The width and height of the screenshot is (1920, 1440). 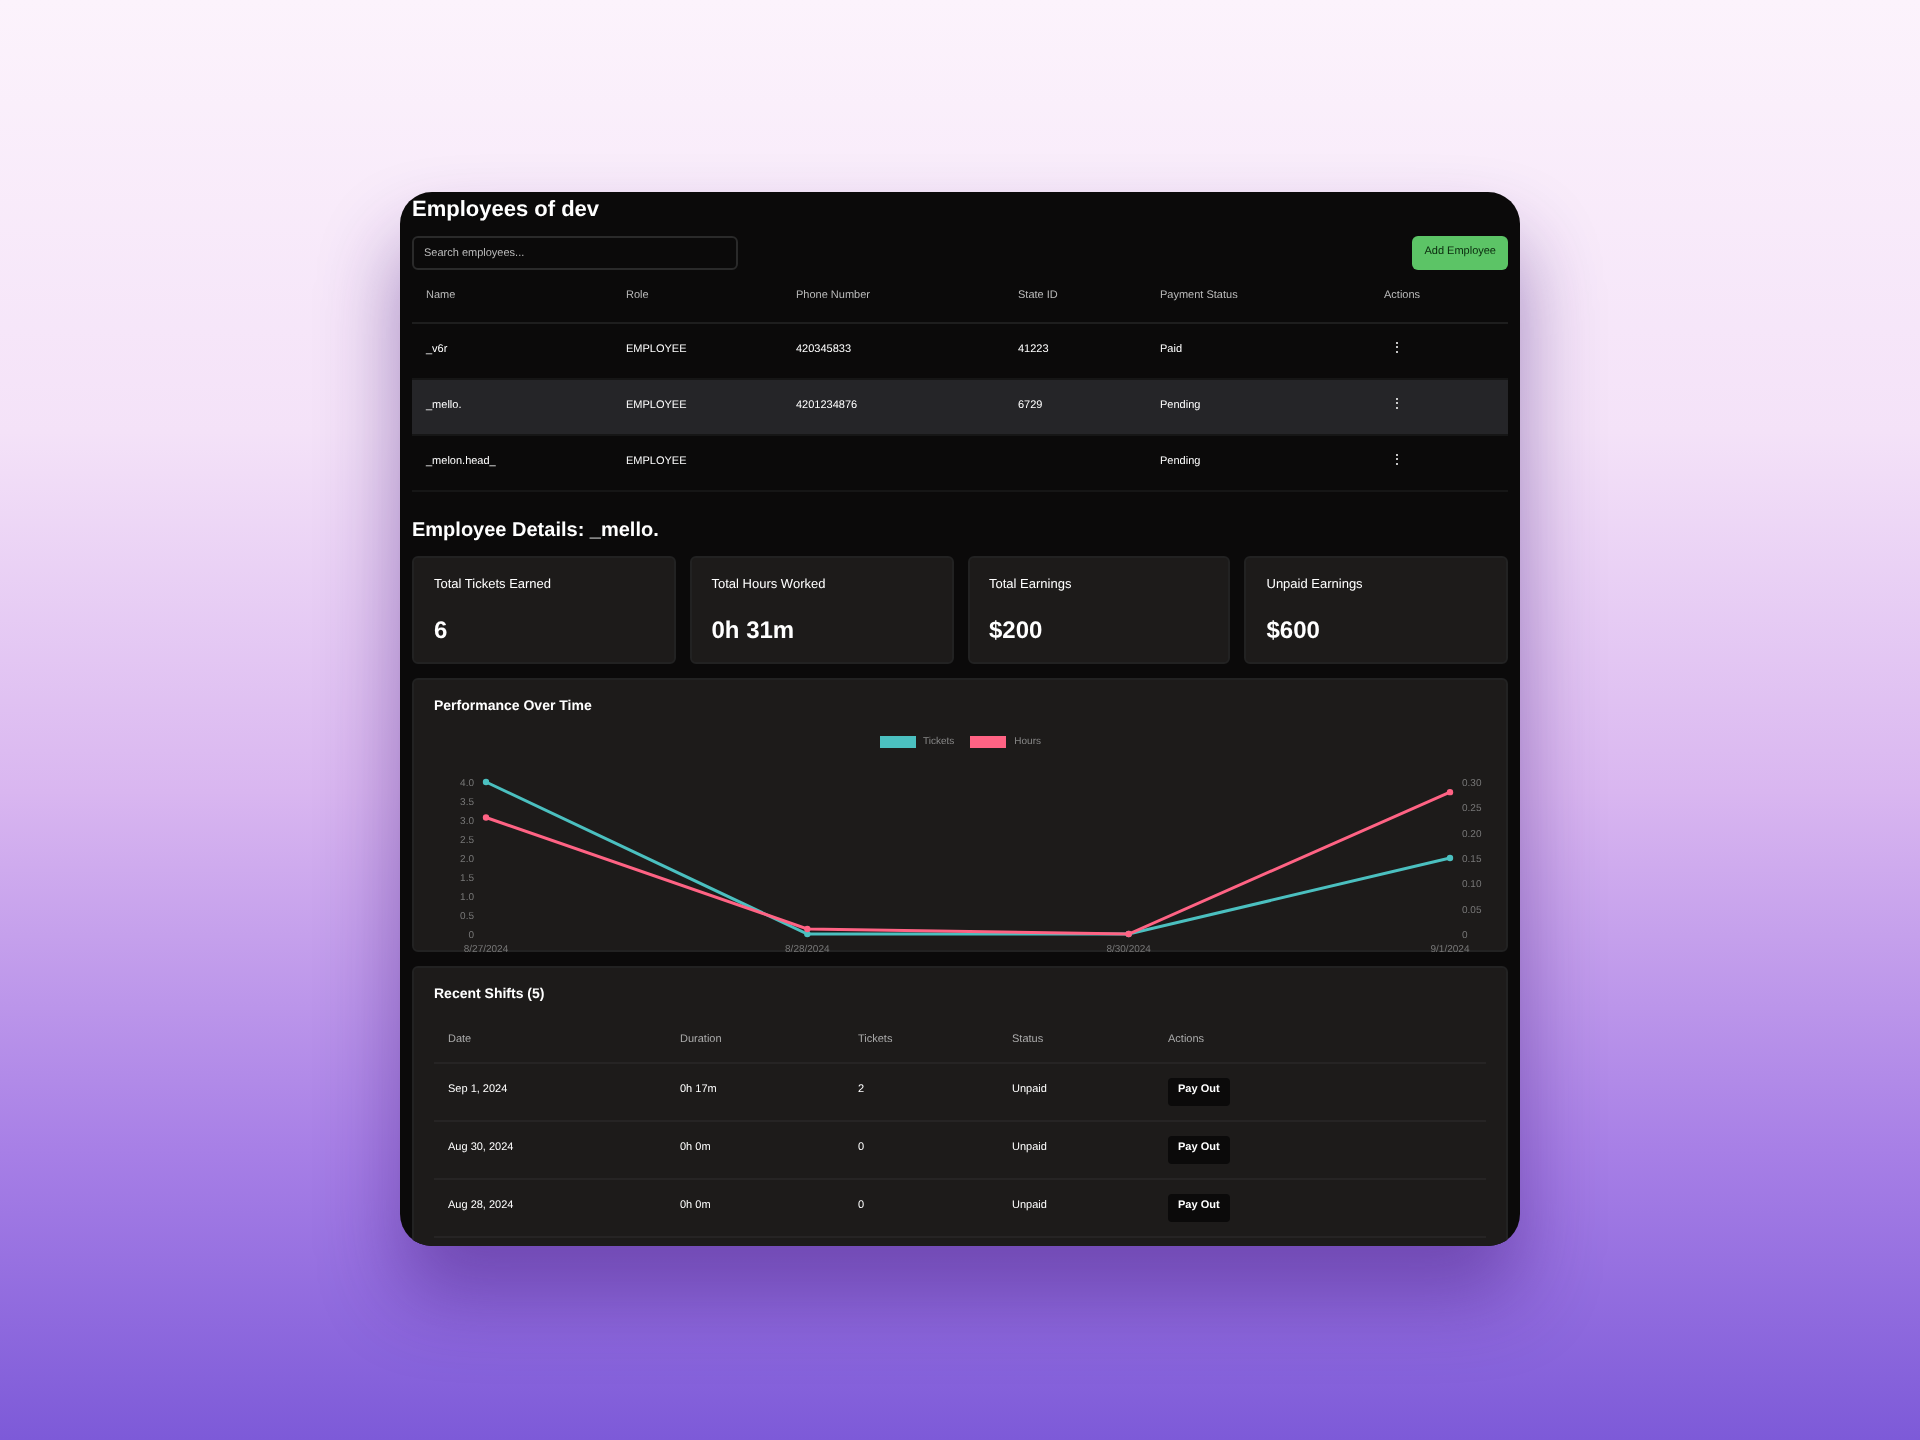 I want to click on stat-value: 0h 31m, so click(x=754, y=630).